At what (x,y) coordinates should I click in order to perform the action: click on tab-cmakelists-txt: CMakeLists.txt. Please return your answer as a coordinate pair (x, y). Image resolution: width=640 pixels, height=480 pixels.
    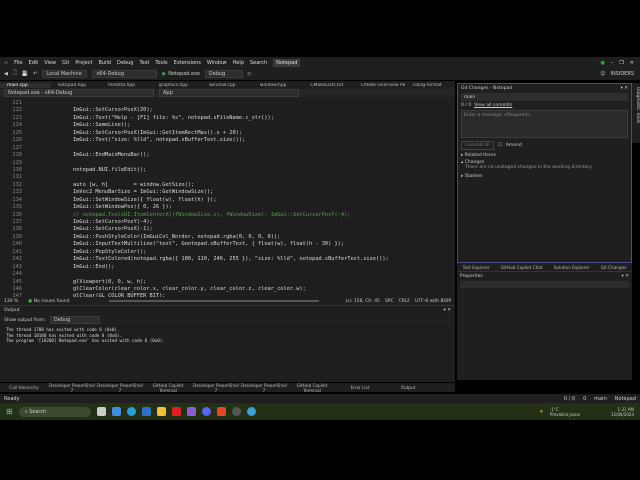
    Looking at the image, I should click on (328, 85).